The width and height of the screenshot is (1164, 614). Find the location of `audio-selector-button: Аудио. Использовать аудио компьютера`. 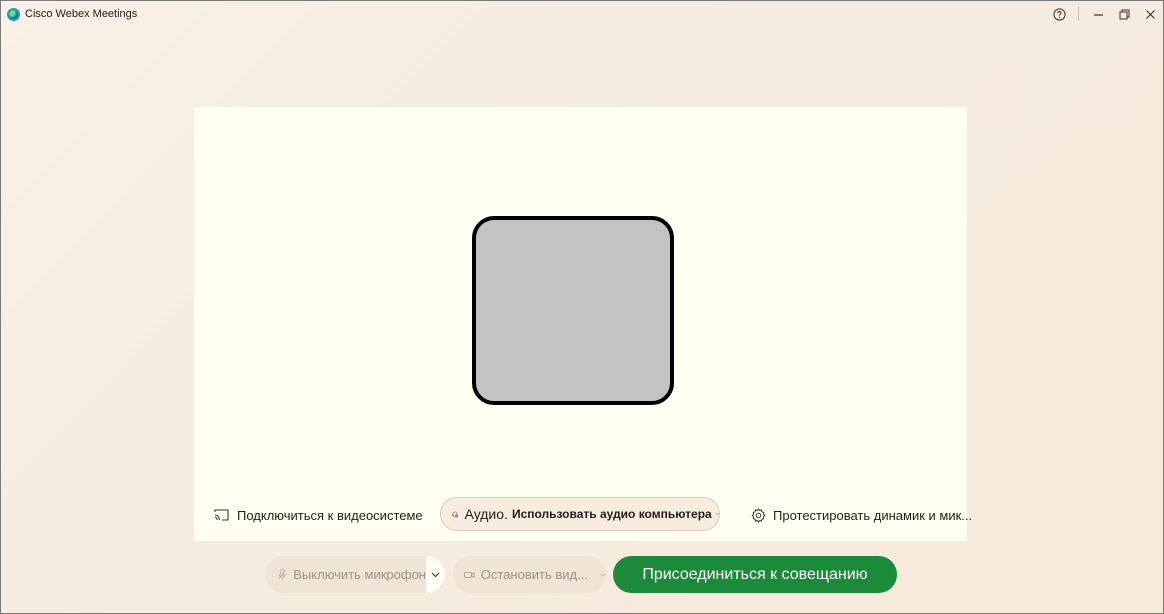

audio-selector-button: Аудио. Использовать аудио компьютера is located at coordinates (580, 514).